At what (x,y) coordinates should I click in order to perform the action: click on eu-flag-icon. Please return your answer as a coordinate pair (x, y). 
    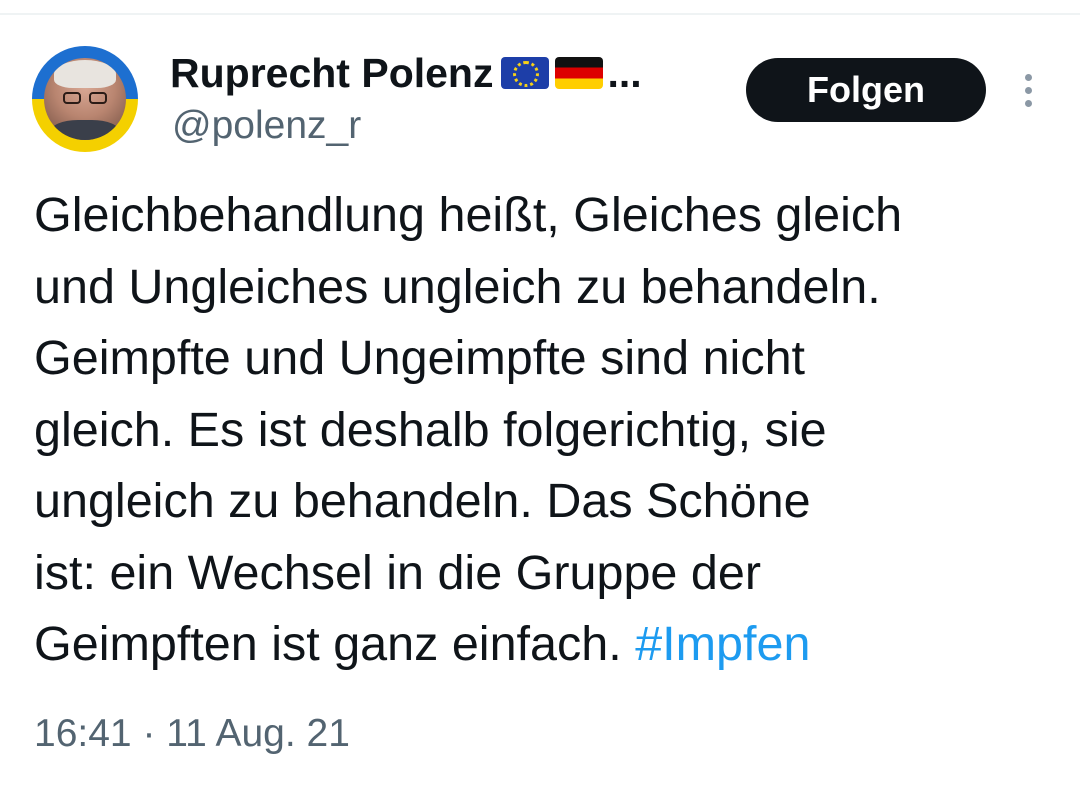
    Looking at the image, I should click on (525, 73).